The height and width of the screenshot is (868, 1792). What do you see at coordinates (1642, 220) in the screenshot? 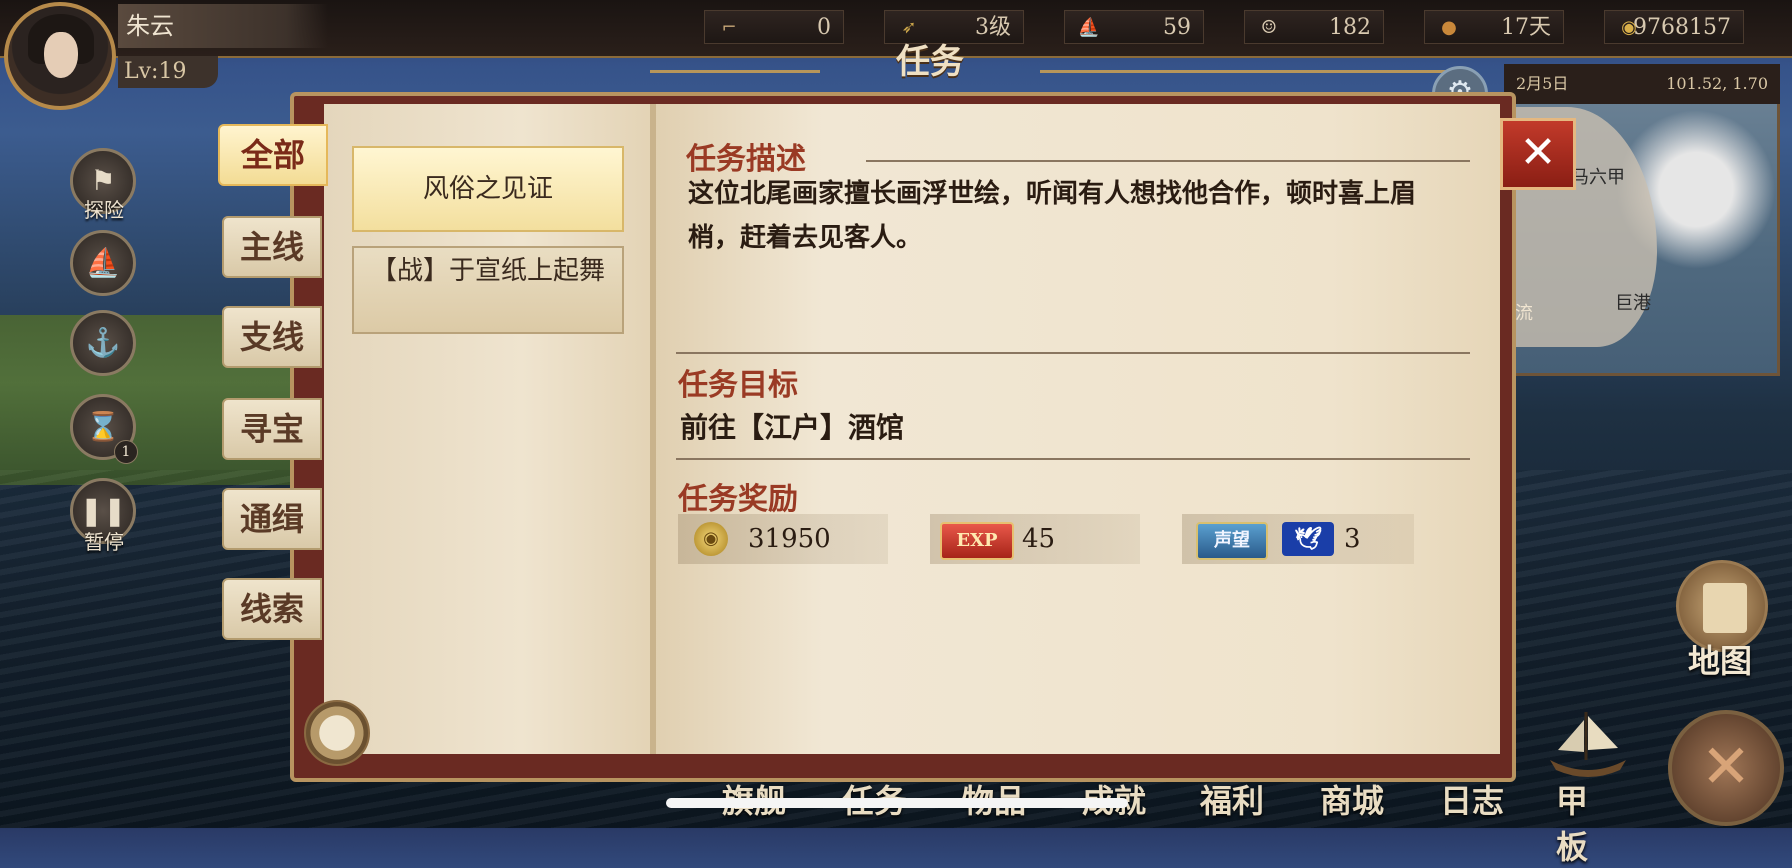
I see `minimap: 马六甲 巨港 流` at bounding box center [1642, 220].